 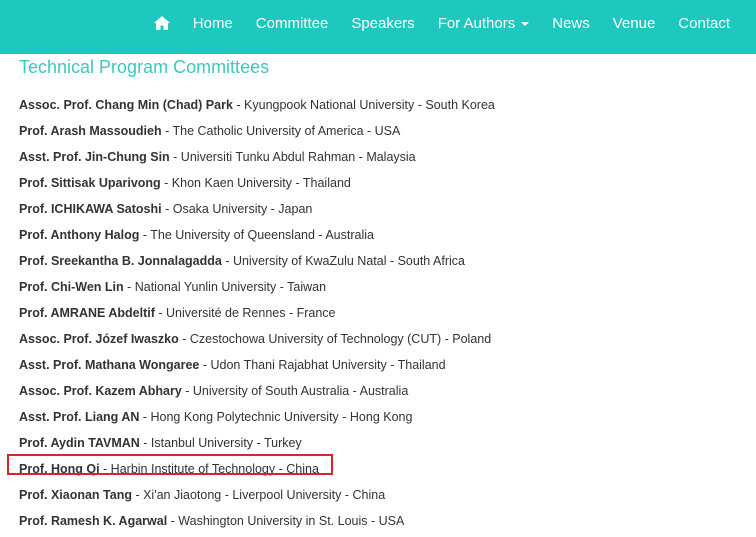 I want to click on member-name: Prof. Aydin TAVMAN, so click(x=79, y=443).